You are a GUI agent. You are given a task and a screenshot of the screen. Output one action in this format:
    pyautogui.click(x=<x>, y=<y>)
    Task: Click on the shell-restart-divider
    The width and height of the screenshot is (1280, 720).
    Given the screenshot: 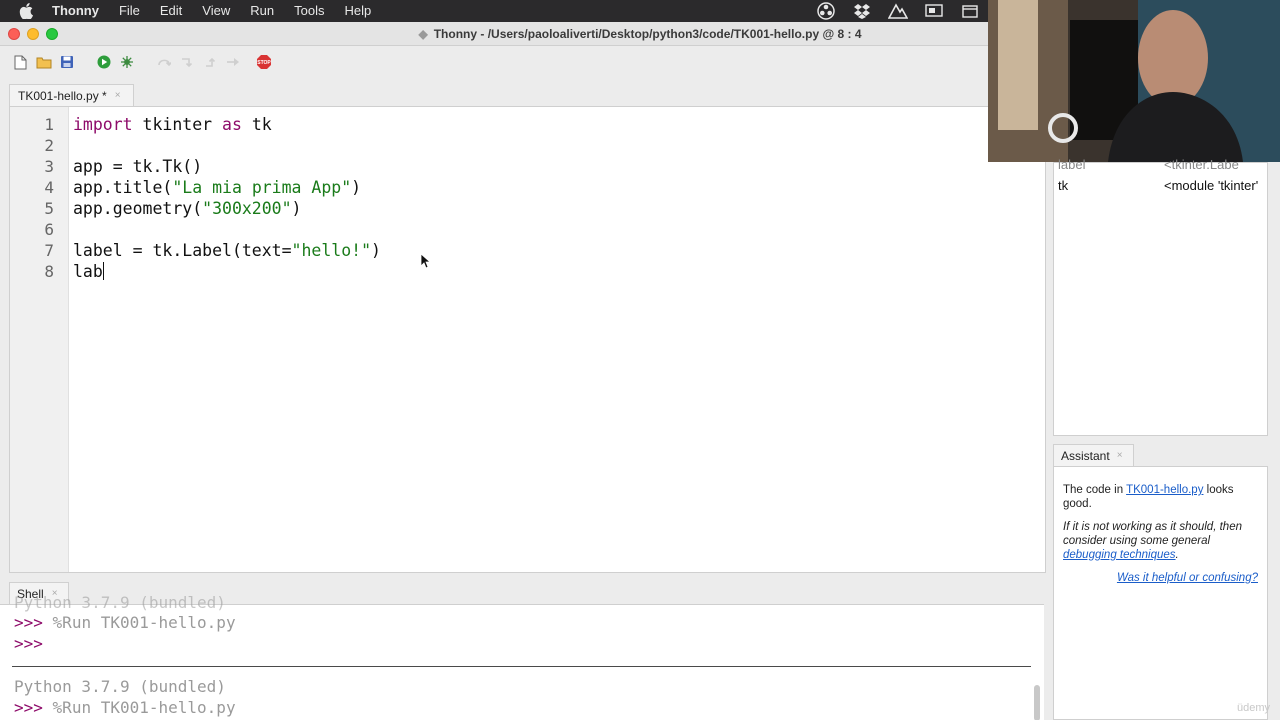 What is the action you would take?
    pyautogui.click(x=521, y=666)
    